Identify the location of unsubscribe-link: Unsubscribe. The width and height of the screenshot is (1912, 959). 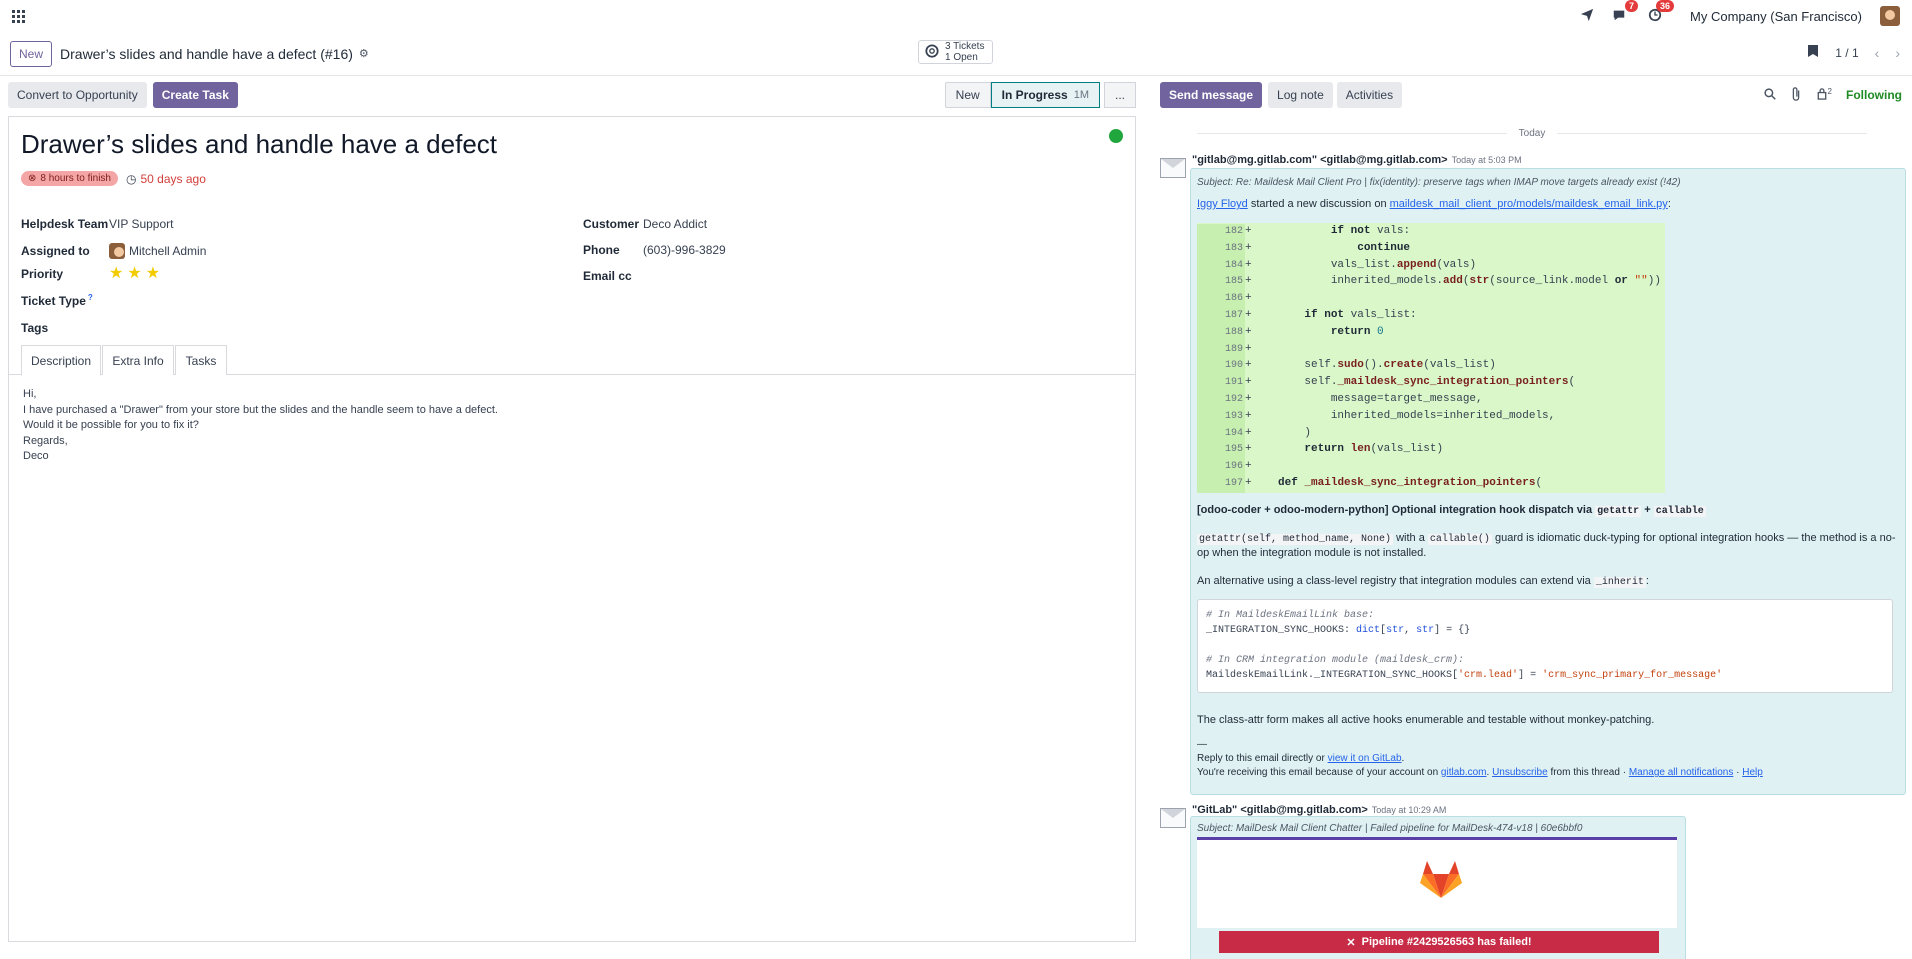
(1520, 772).